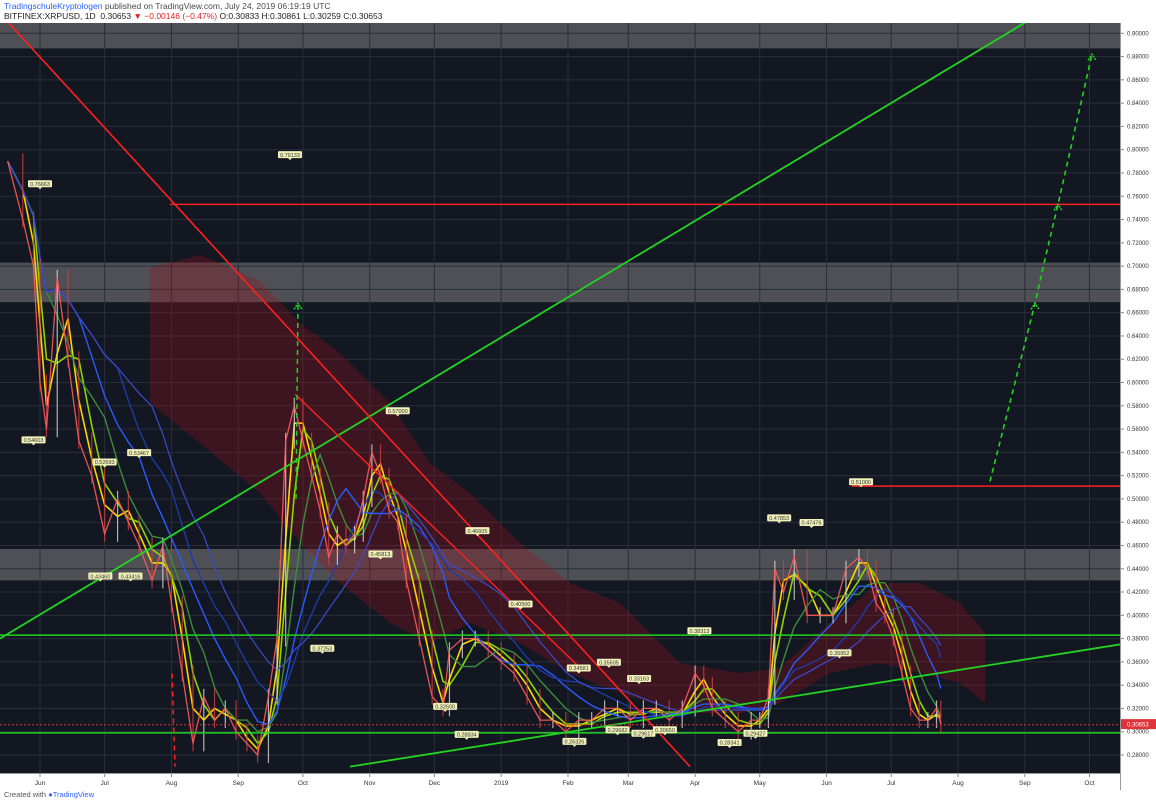  Describe the element at coordinates (639, 680) in the screenshot. I see `annotation-label: 0.33163` at that location.